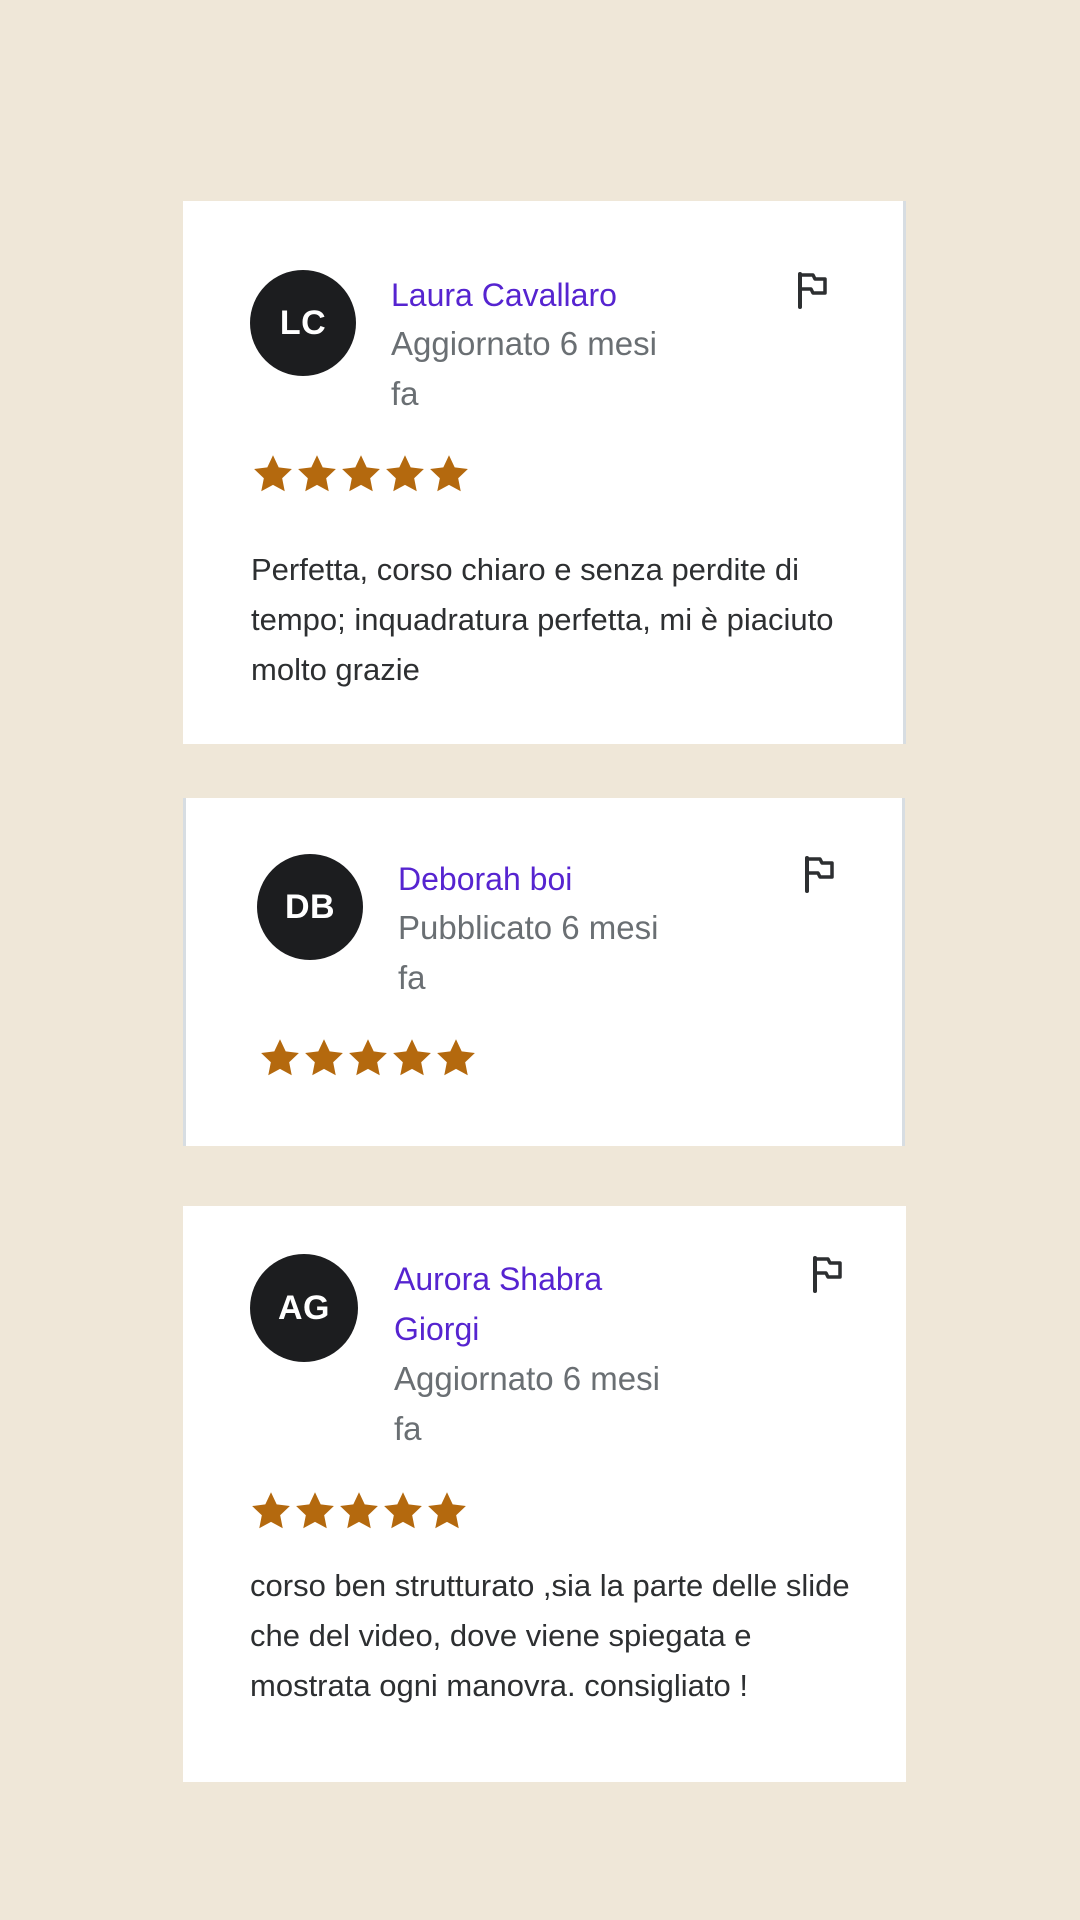 Image resolution: width=1080 pixels, height=1920 pixels. What do you see at coordinates (310, 907) in the screenshot?
I see `avatar: DB` at bounding box center [310, 907].